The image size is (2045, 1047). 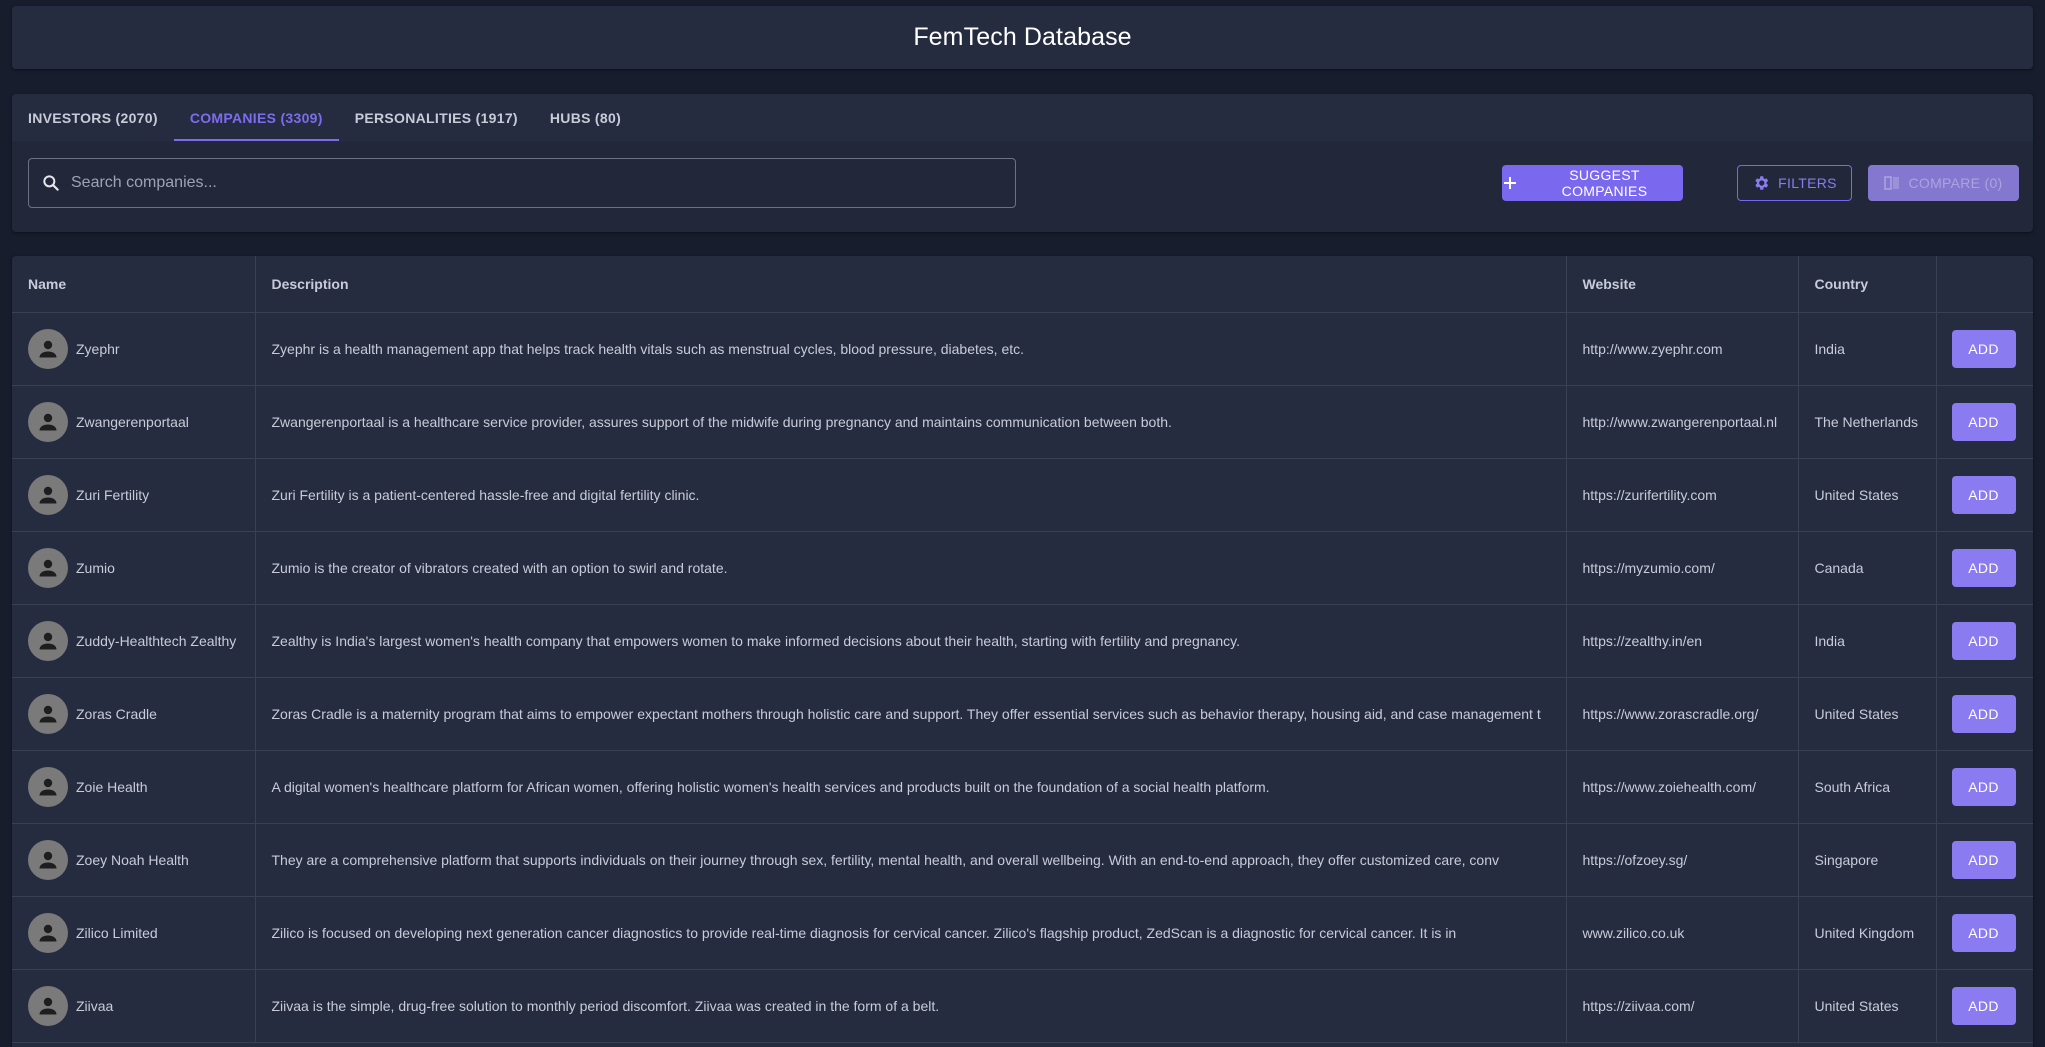 I want to click on name-cell: Zoras Cradle, so click(x=134, y=714).